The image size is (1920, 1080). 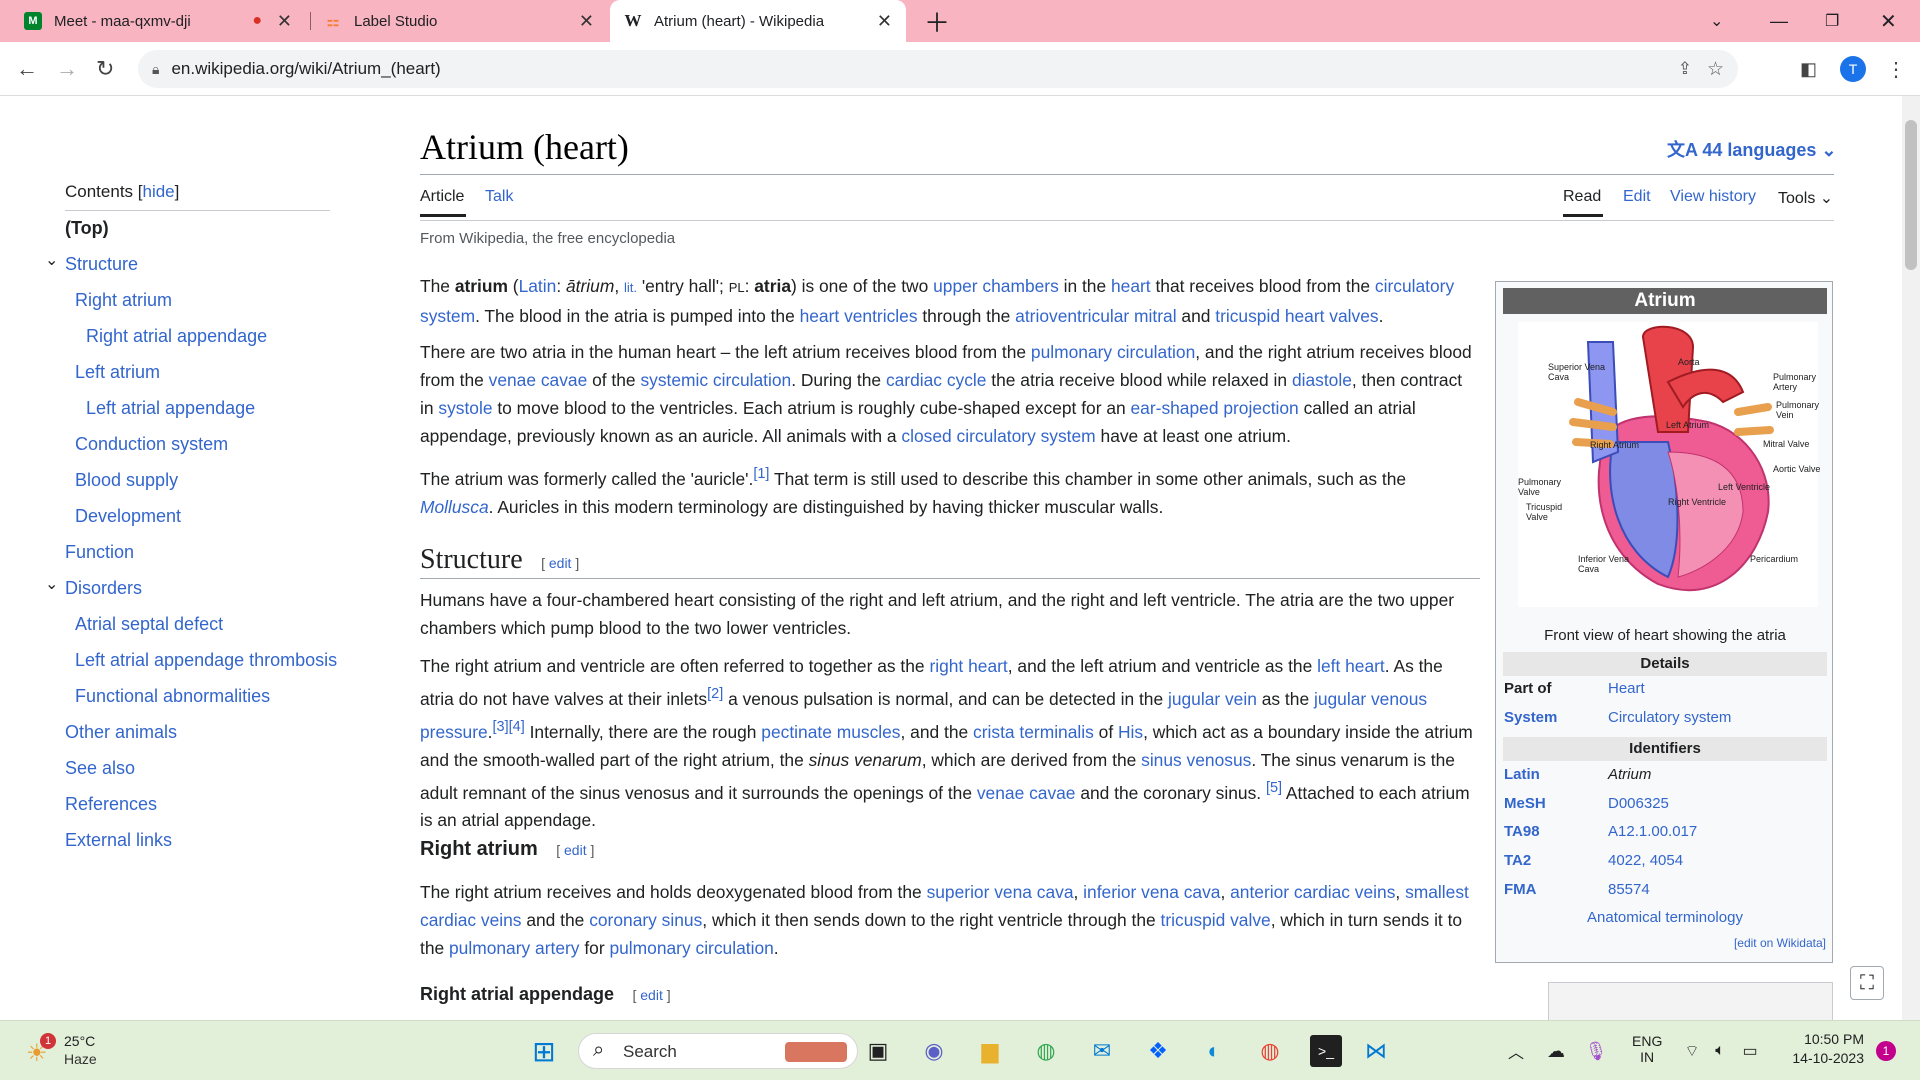 I want to click on maximize-icon: ❐, so click(x=1832, y=21).